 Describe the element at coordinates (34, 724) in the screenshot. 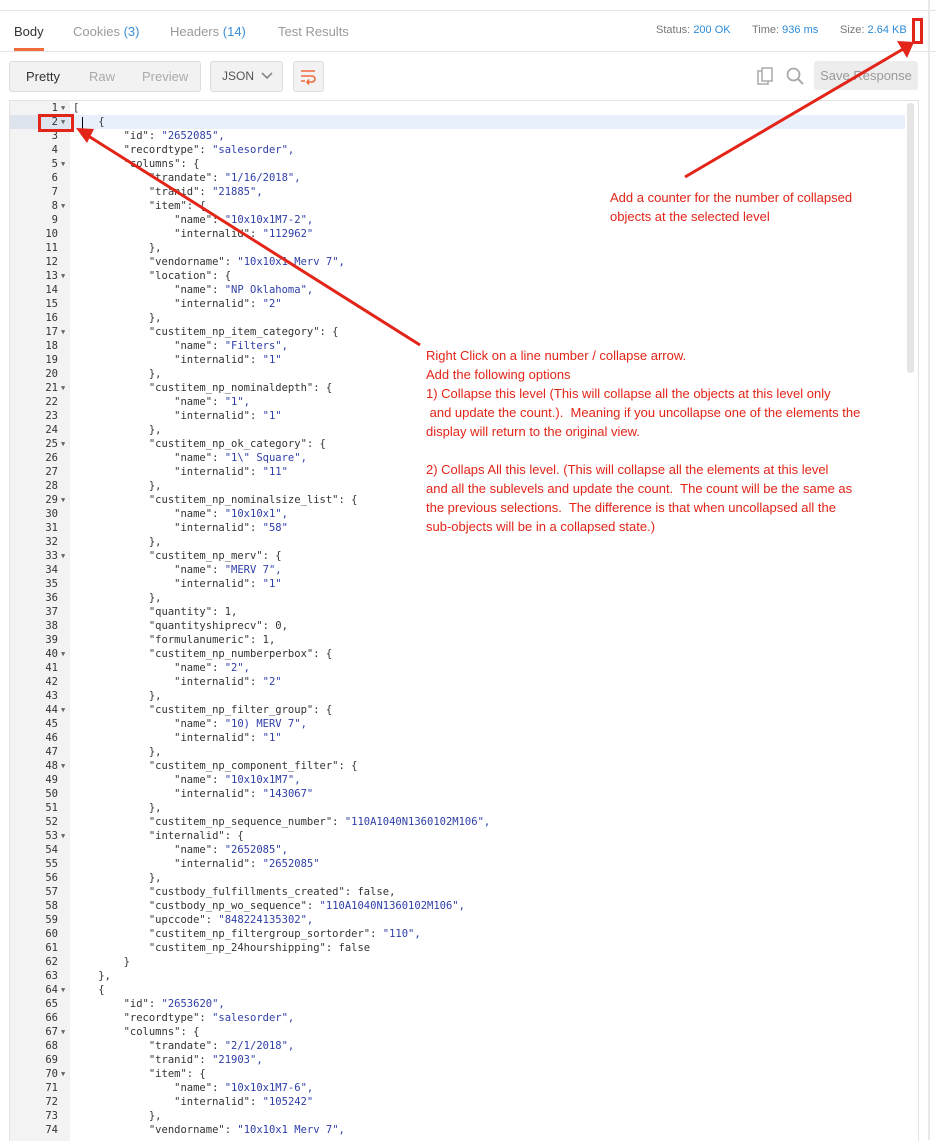

I see `line-number: 45` at that location.